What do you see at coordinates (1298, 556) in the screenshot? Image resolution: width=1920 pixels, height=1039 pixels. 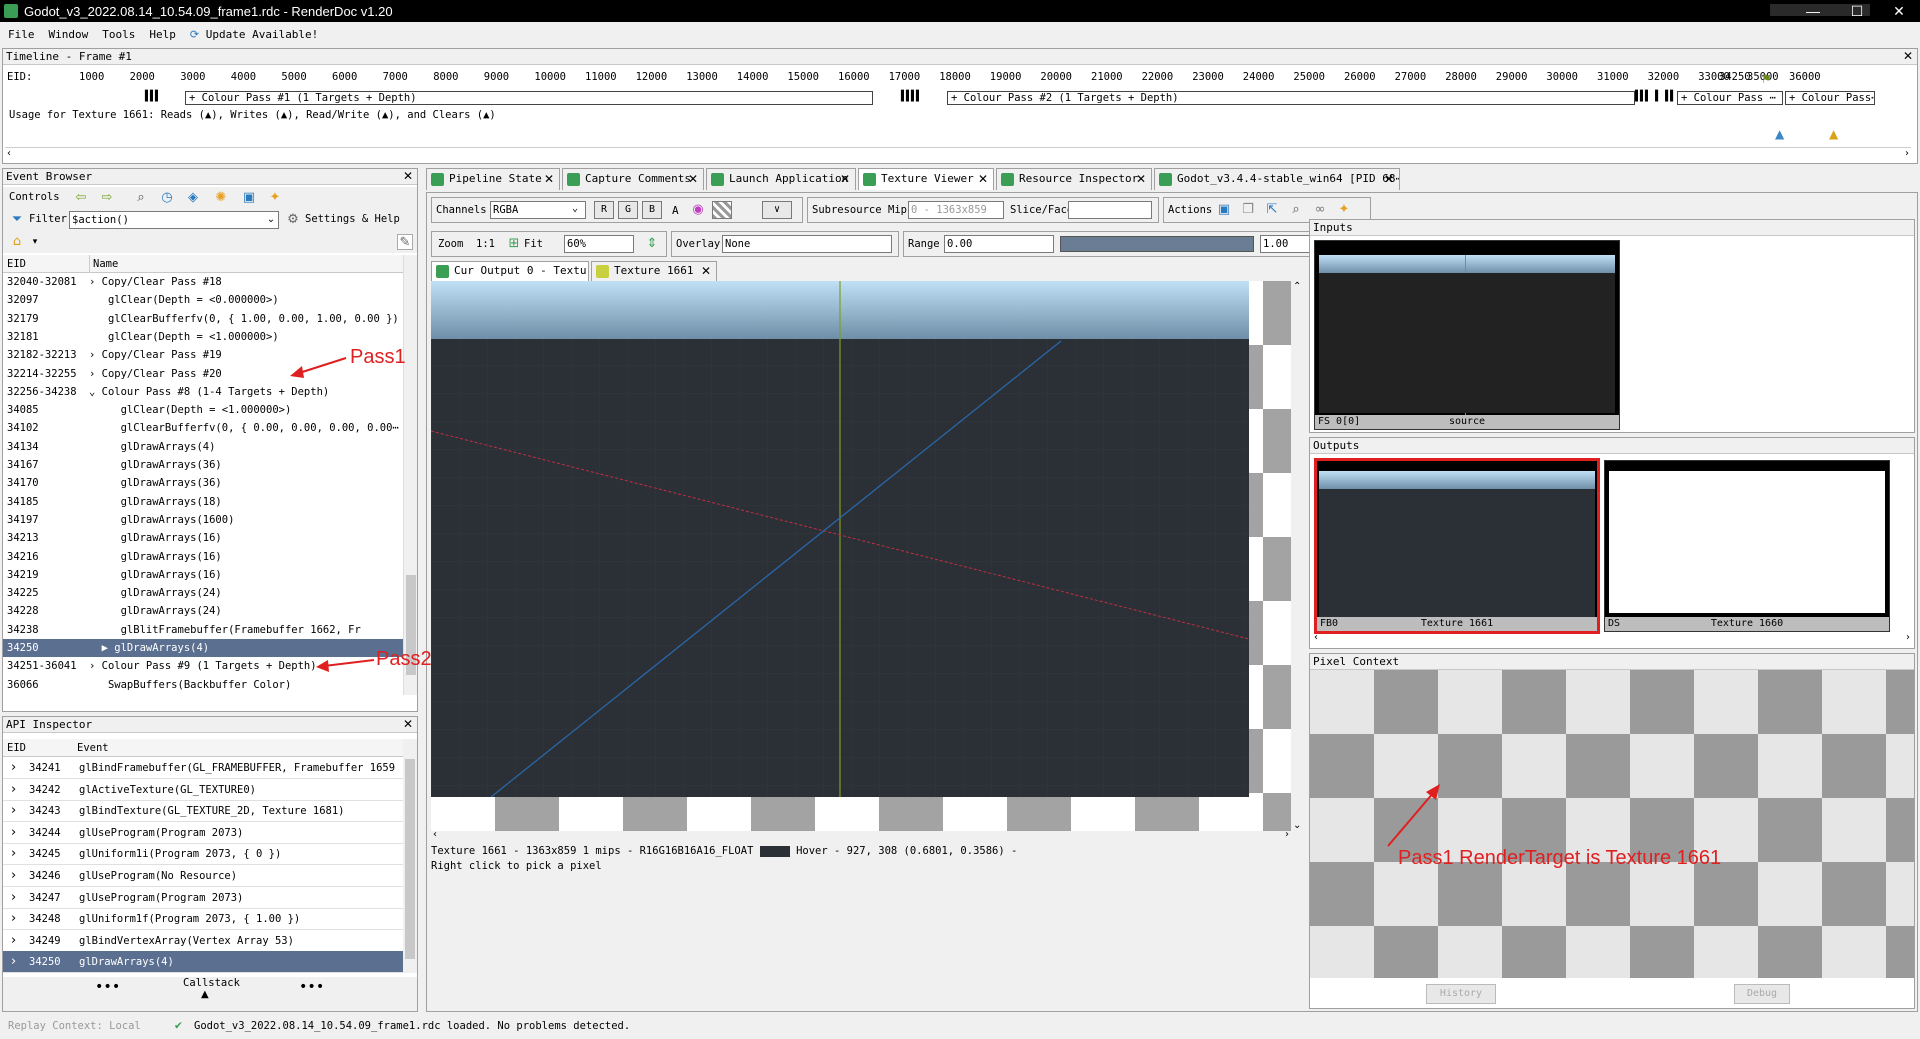 I see `canvas-vscrollbar: ⌃ ⌄` at bounding box center [1298, 556].